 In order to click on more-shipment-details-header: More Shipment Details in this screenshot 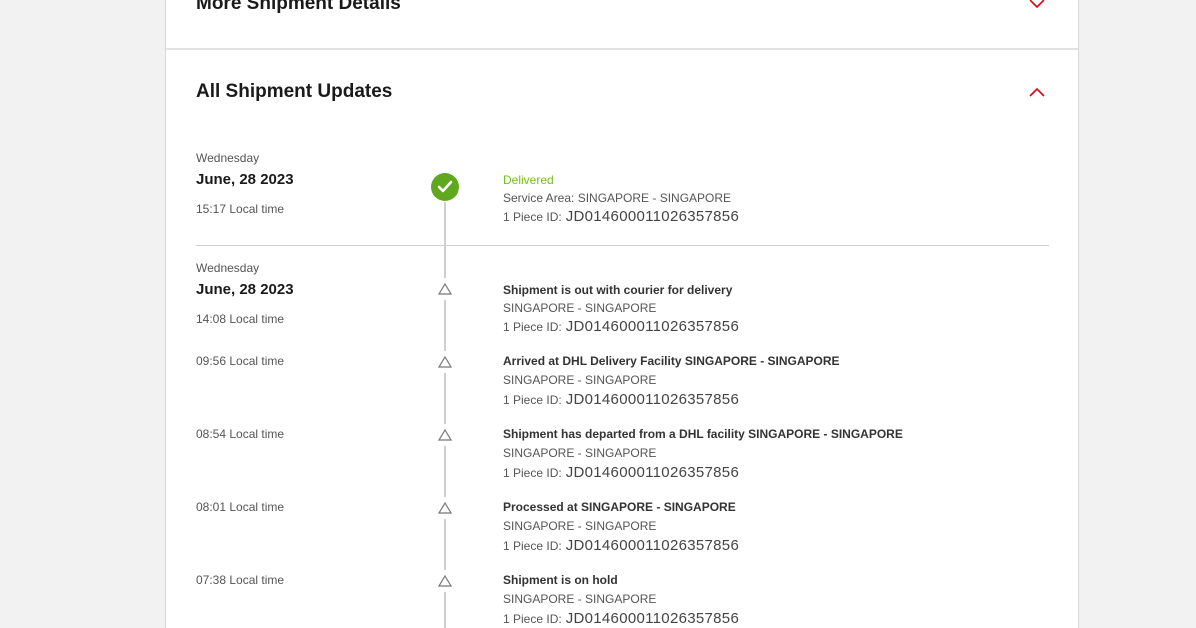, I will do `click(622, 12)`.